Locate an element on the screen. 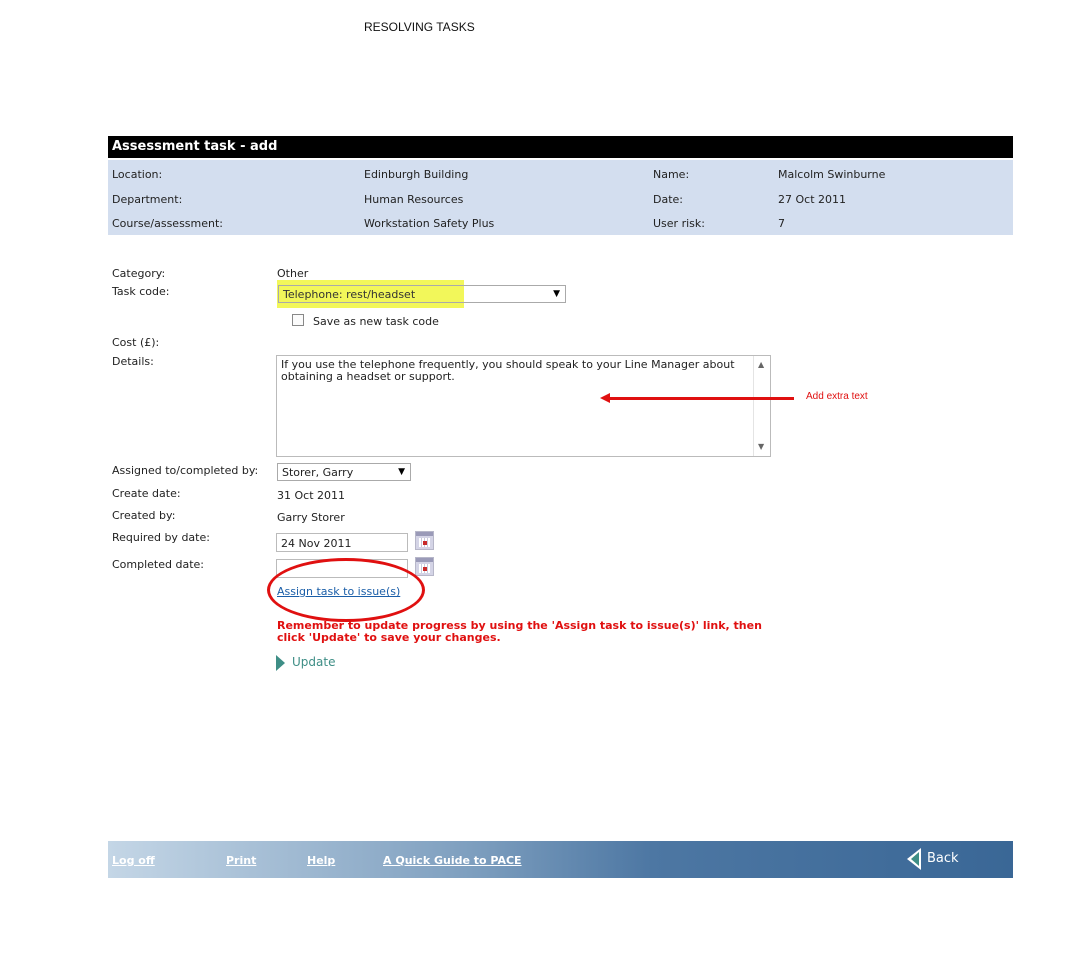 The width and height of the screenshot is (1066, 953). required-by-value: 24 Nov 2011 is located at coordinates (316, 543).